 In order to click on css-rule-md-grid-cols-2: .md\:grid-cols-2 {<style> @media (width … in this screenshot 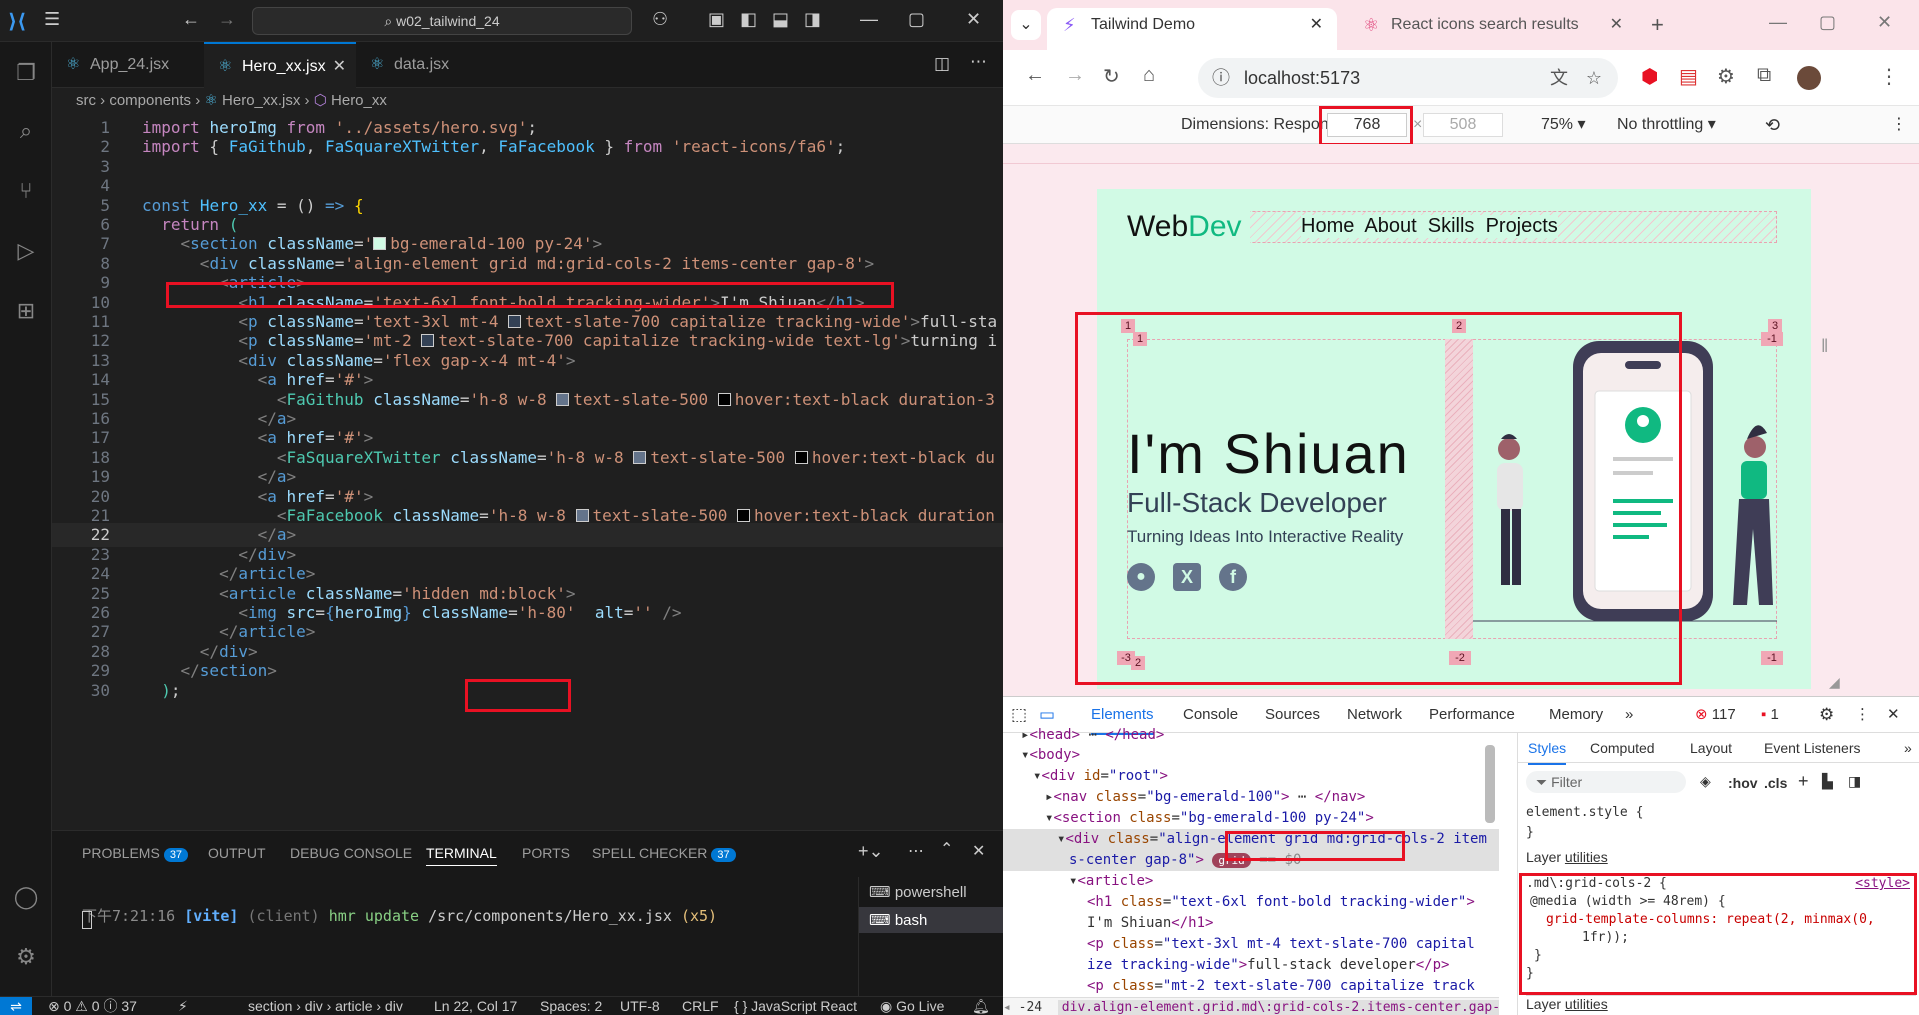, I will do `click(1721, 929)`.